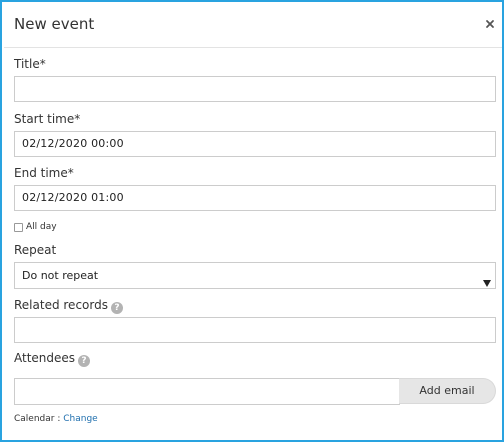 This screenshot has width=504, height=442. Describe the element at coordinates (447, 391) in the screenshot. I see `add-email-button: Add email` at that location.